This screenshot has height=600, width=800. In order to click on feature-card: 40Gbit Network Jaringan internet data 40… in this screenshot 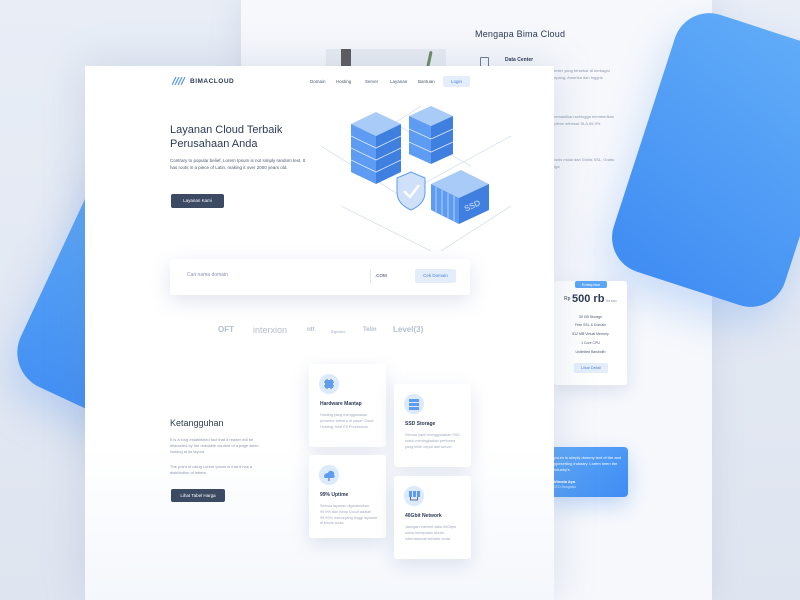, I will do `click(432, 517)`.